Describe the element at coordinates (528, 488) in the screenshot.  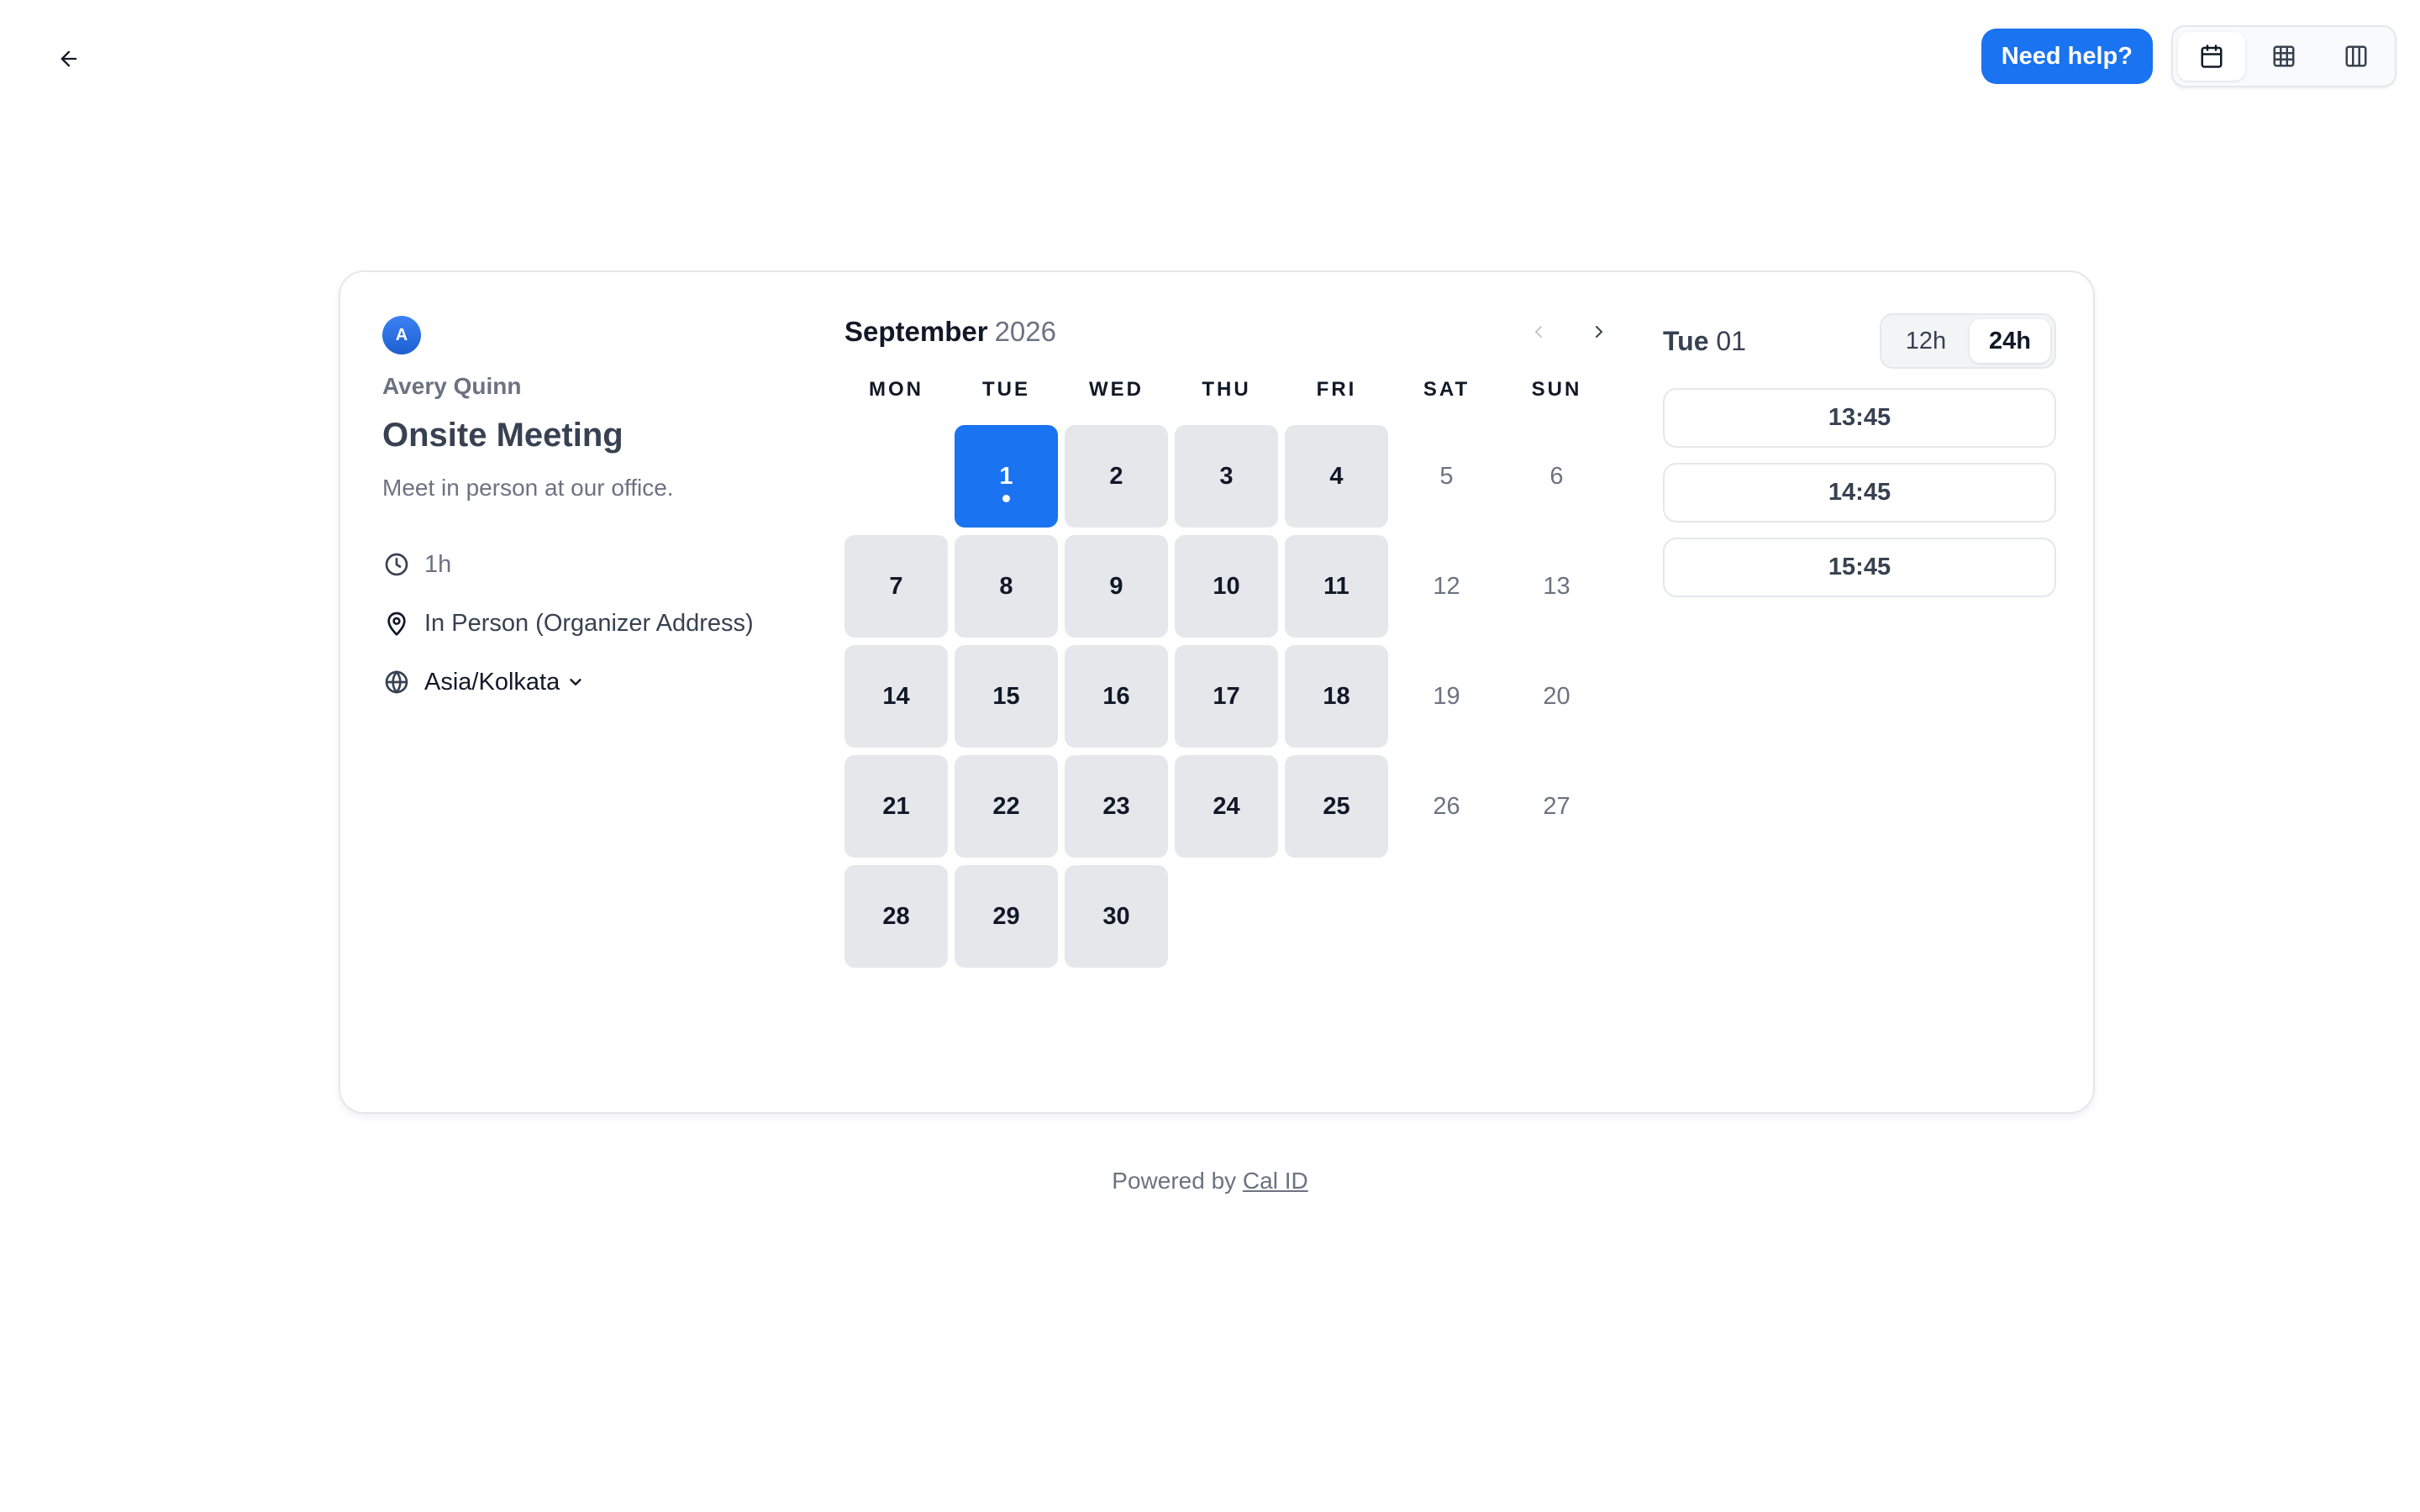
I see `event-description: Meet in person at our office.` at that location.